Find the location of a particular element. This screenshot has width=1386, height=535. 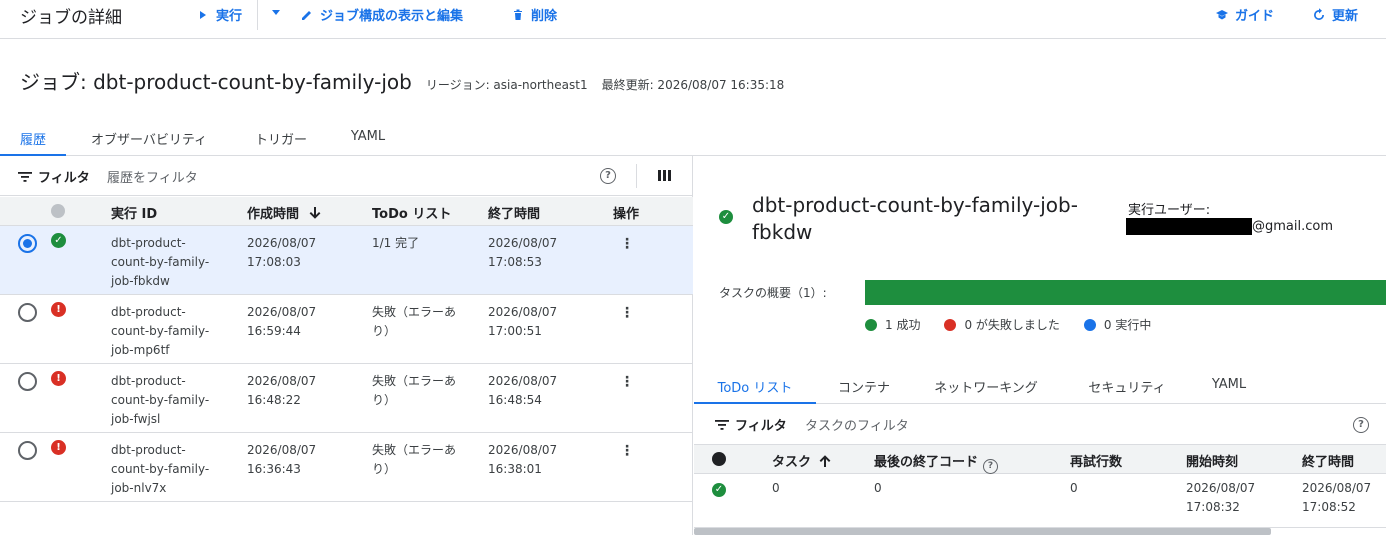

tab-security: セキュリティ is located at coordinates (1127, 386).